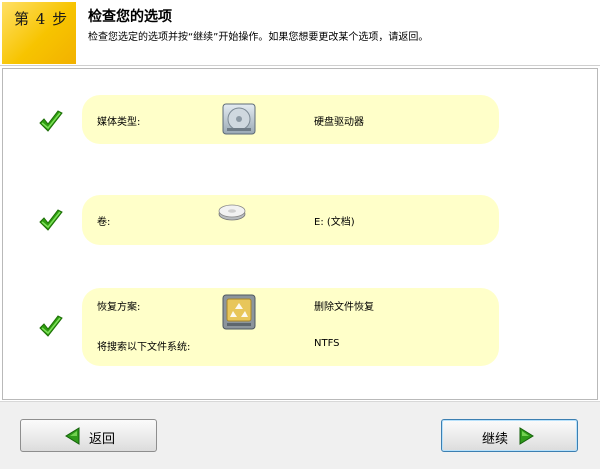 The width and height of the screenshot is (600, 469). What do you see at coordinates (119, 122) in the screenshot?
I see `media-type-label: 媒体类型:` at bounding box center [119, 122].